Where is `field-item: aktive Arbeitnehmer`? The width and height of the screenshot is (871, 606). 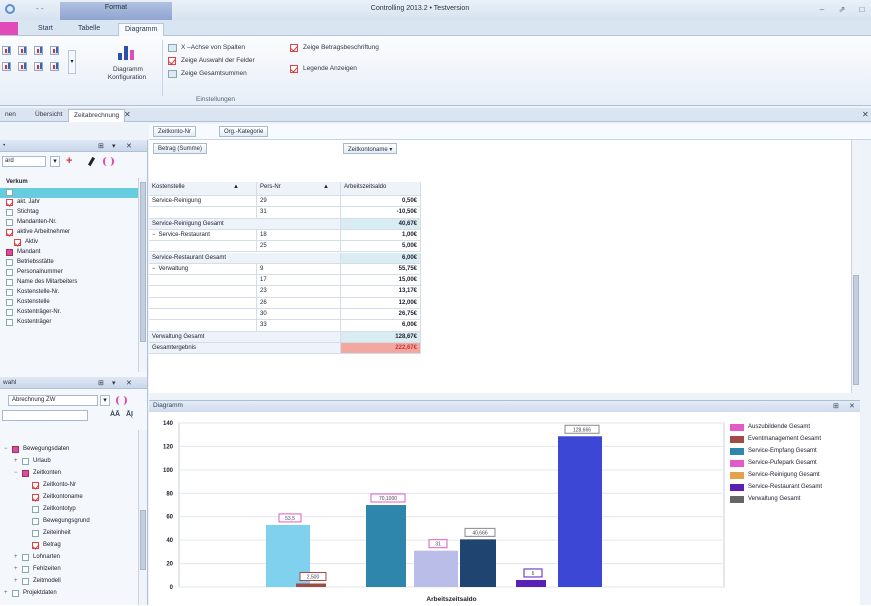
field-item: aktive Arbeitnehmer is located at coordinates (69, 233).